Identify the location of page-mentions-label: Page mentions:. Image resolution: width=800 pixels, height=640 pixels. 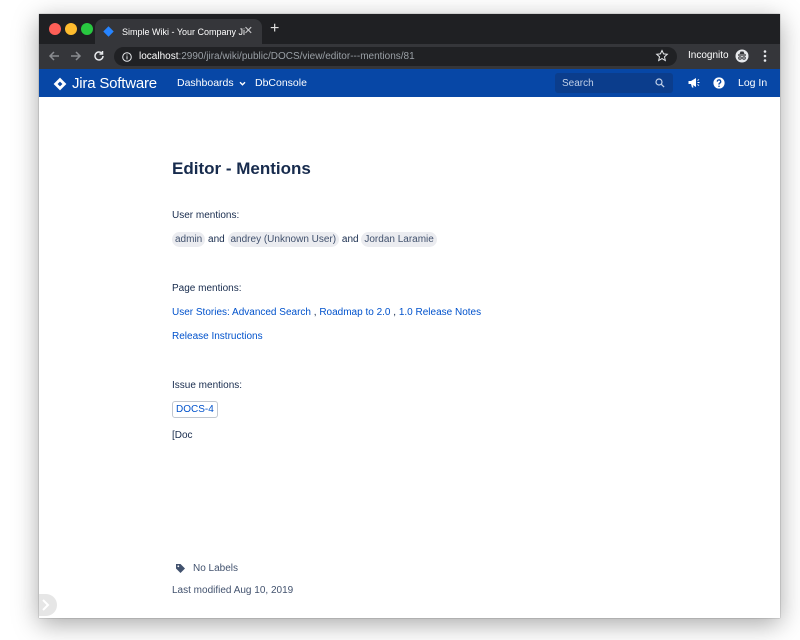
(207, 288).